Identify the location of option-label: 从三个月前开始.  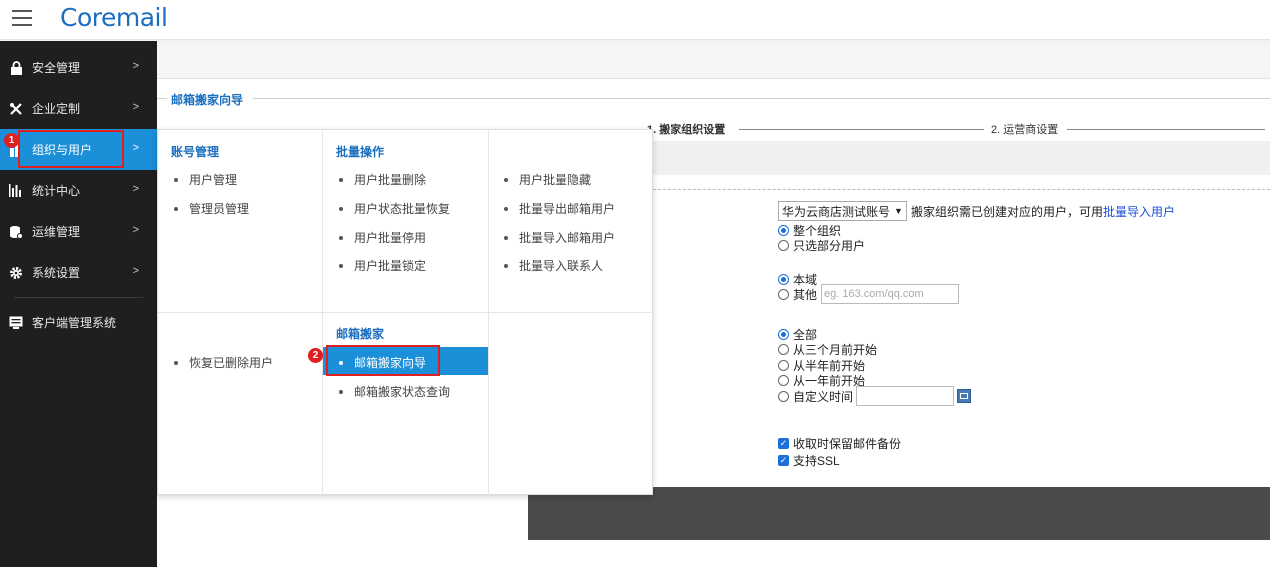
(835, 350).